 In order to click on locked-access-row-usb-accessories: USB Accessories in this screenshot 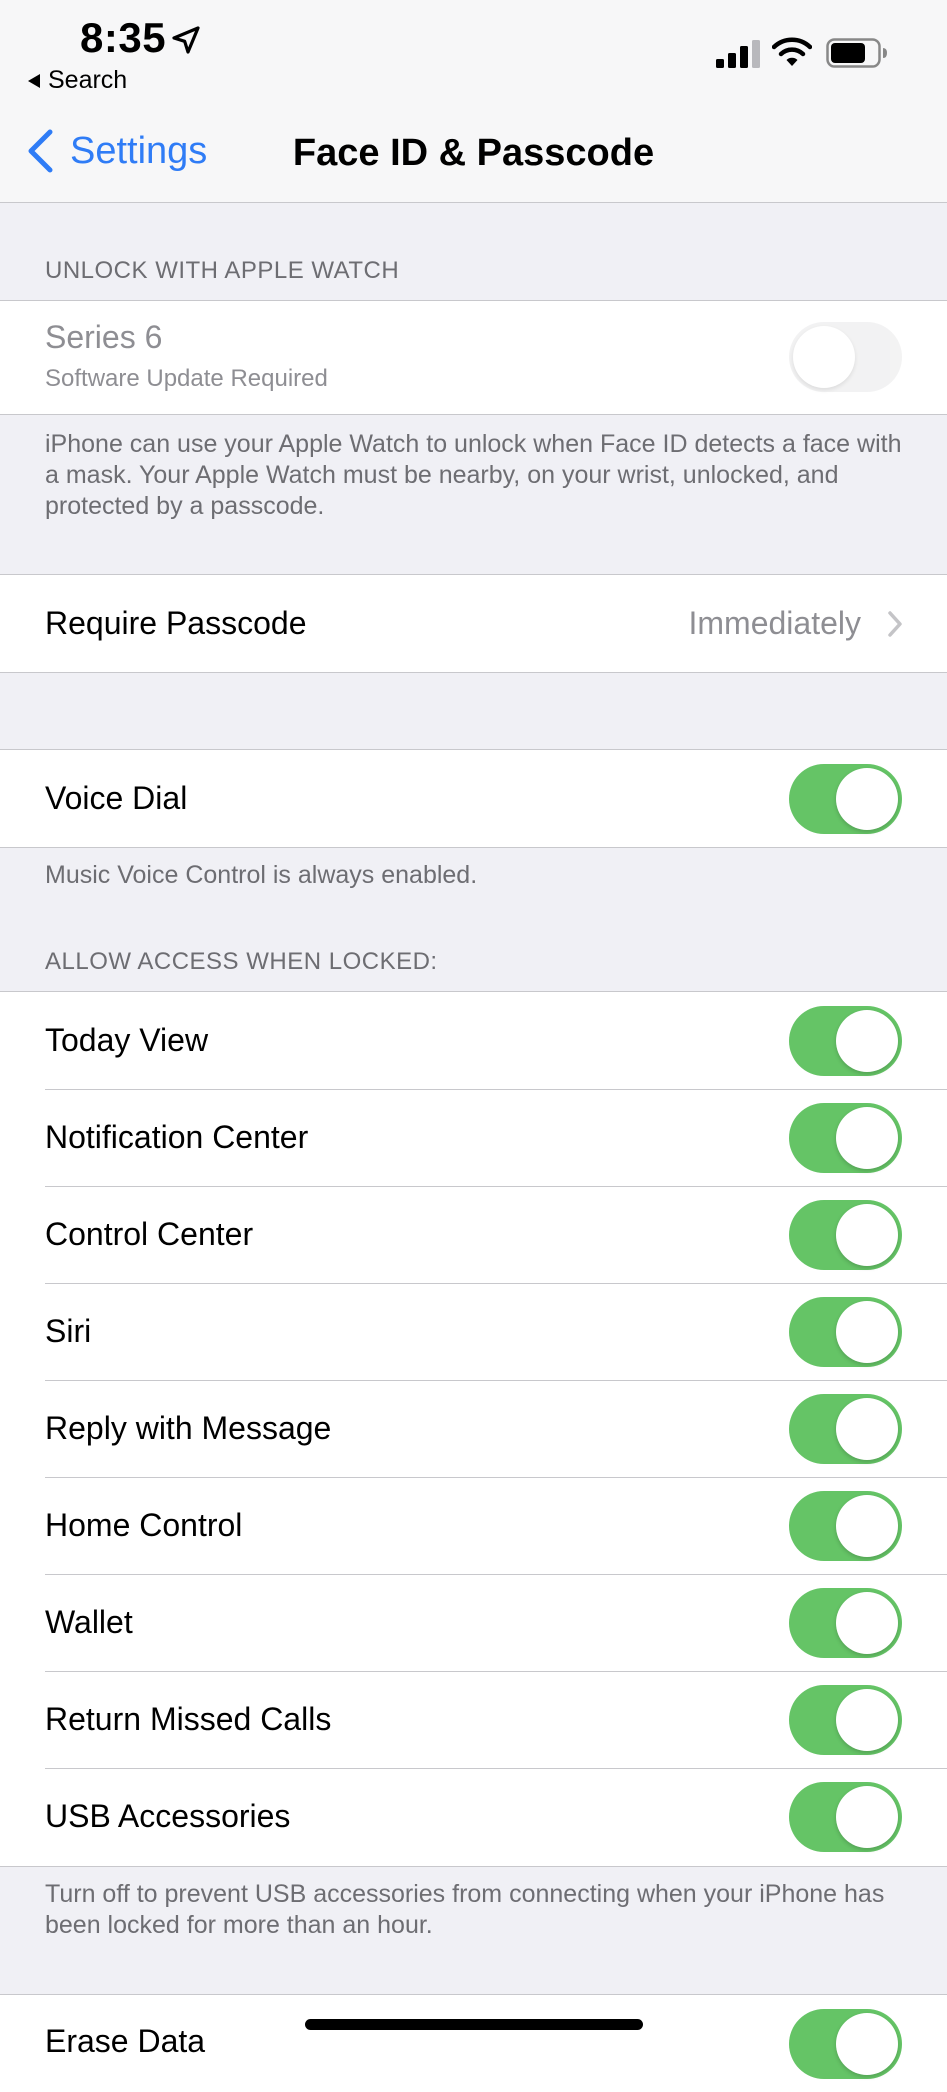, I will do `click(473, 1816)`.